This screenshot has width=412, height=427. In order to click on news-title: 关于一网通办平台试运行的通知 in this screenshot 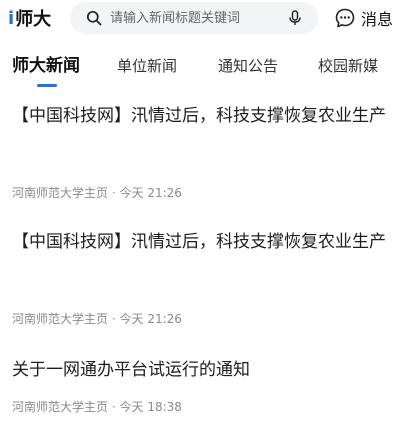, I will do `click(131, 370)`.